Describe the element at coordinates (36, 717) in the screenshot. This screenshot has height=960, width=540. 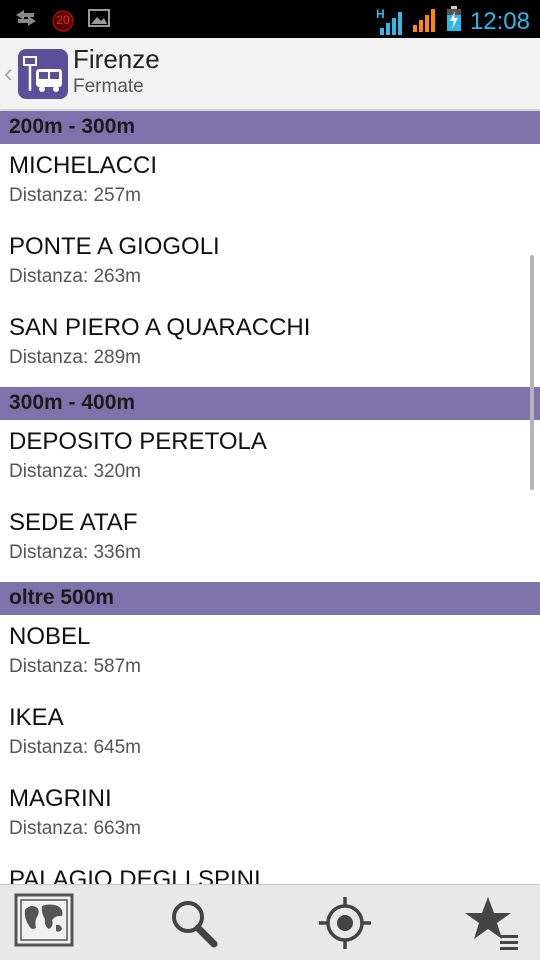
I see `stop-name: IKEA` at that location.